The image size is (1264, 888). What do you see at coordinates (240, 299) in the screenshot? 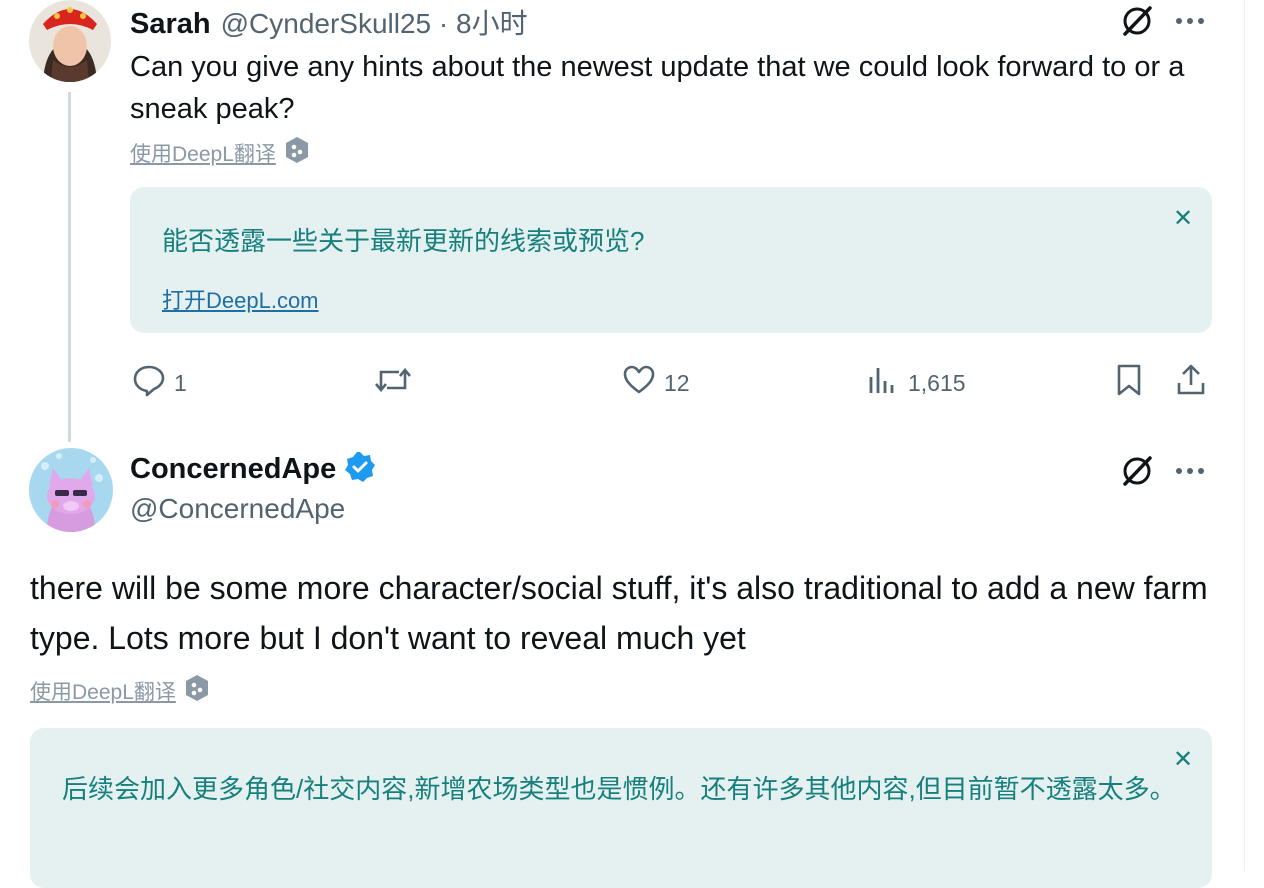
I see `open-deepl-link: 打开DeepL.com` at bounding box center [240, 299].